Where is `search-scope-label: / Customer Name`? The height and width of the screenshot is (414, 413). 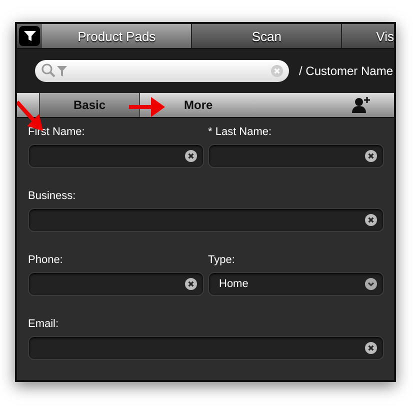
search-scope-label: / Customer Name is located at coordinates (346, 71).